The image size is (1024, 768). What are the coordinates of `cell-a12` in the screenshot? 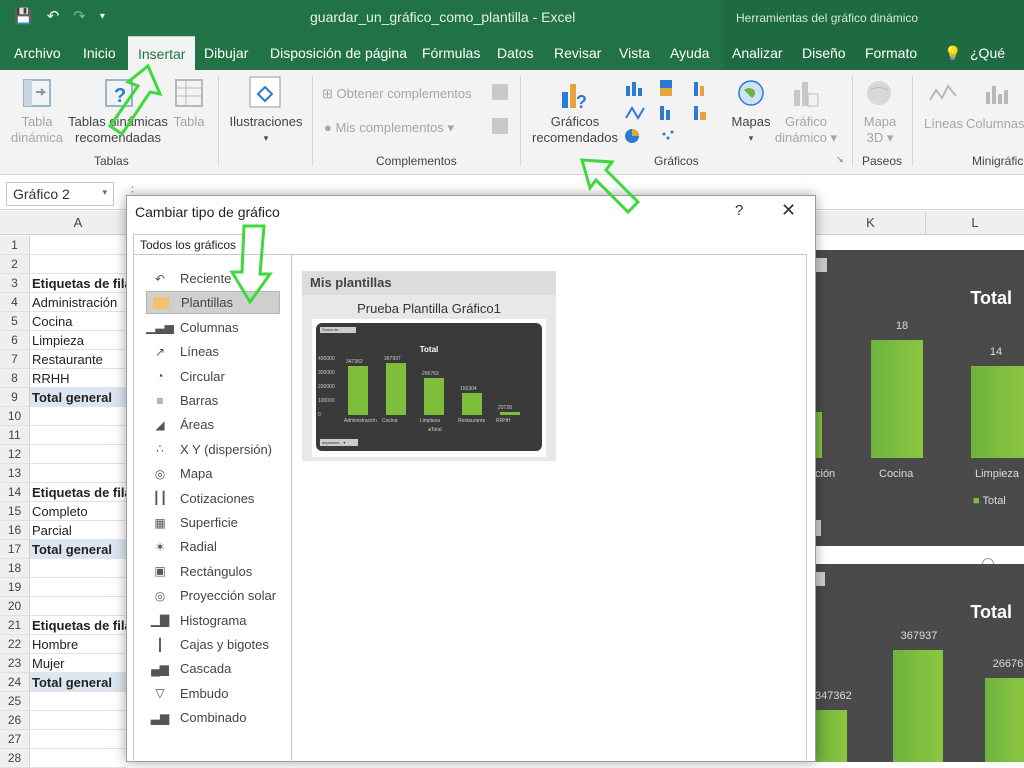 It's located at (78, 454).